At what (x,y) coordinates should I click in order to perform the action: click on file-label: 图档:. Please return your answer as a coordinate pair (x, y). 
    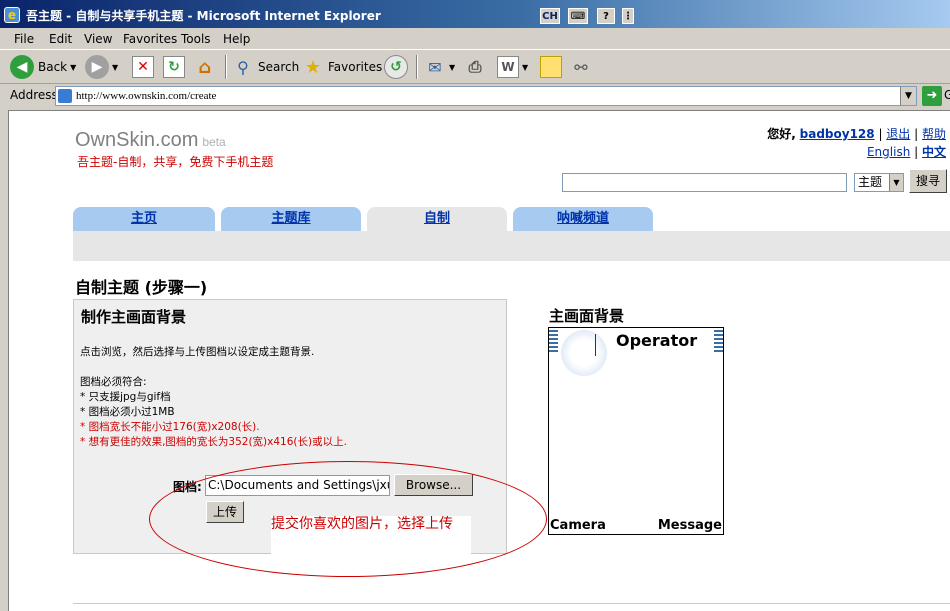
    Looking at the image, I should click on (187, 487).